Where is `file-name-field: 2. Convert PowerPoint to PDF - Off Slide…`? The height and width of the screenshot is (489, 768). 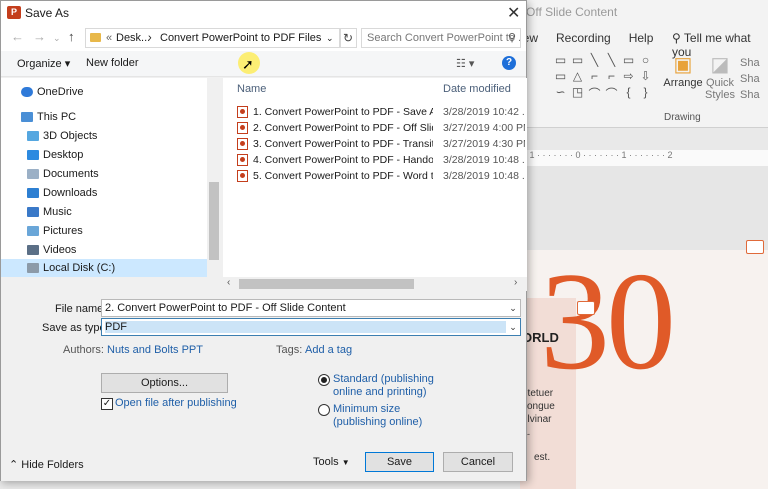 file-name-field: 2. Convert PowerPoint to PDF - Off Slide… is located at coordinates (311, 308).